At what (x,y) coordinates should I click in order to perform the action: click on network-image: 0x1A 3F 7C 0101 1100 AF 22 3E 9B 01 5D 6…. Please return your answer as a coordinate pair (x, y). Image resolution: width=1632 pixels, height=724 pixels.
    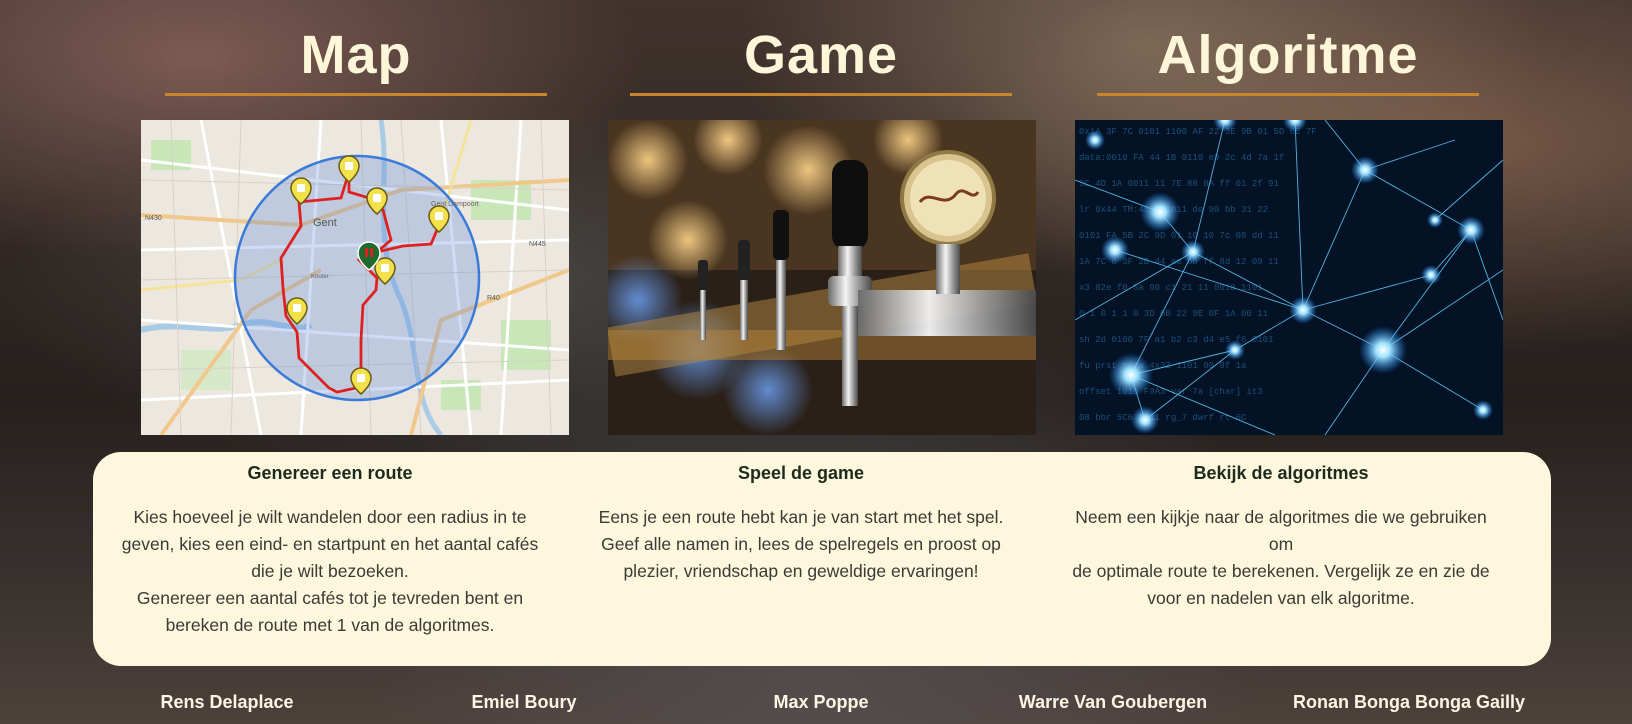
    Looking at the image, I should click on (1289, 277).